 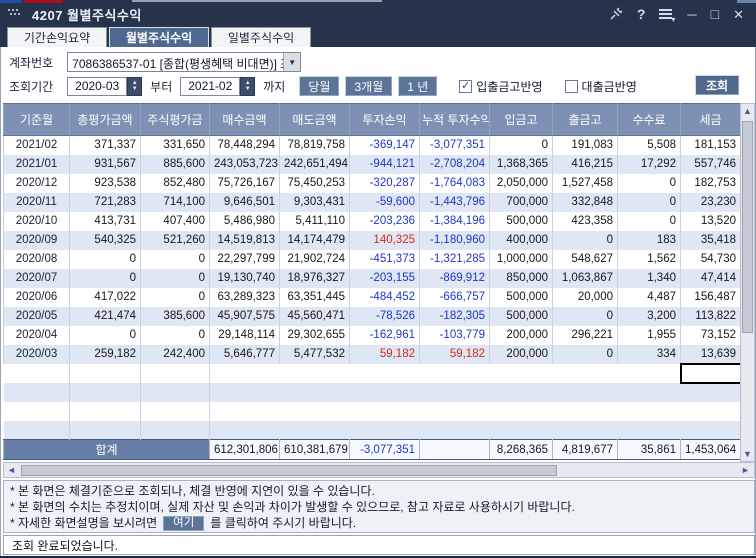 I want to click on grid-cell: 852,480, so click(x=175, y=183).